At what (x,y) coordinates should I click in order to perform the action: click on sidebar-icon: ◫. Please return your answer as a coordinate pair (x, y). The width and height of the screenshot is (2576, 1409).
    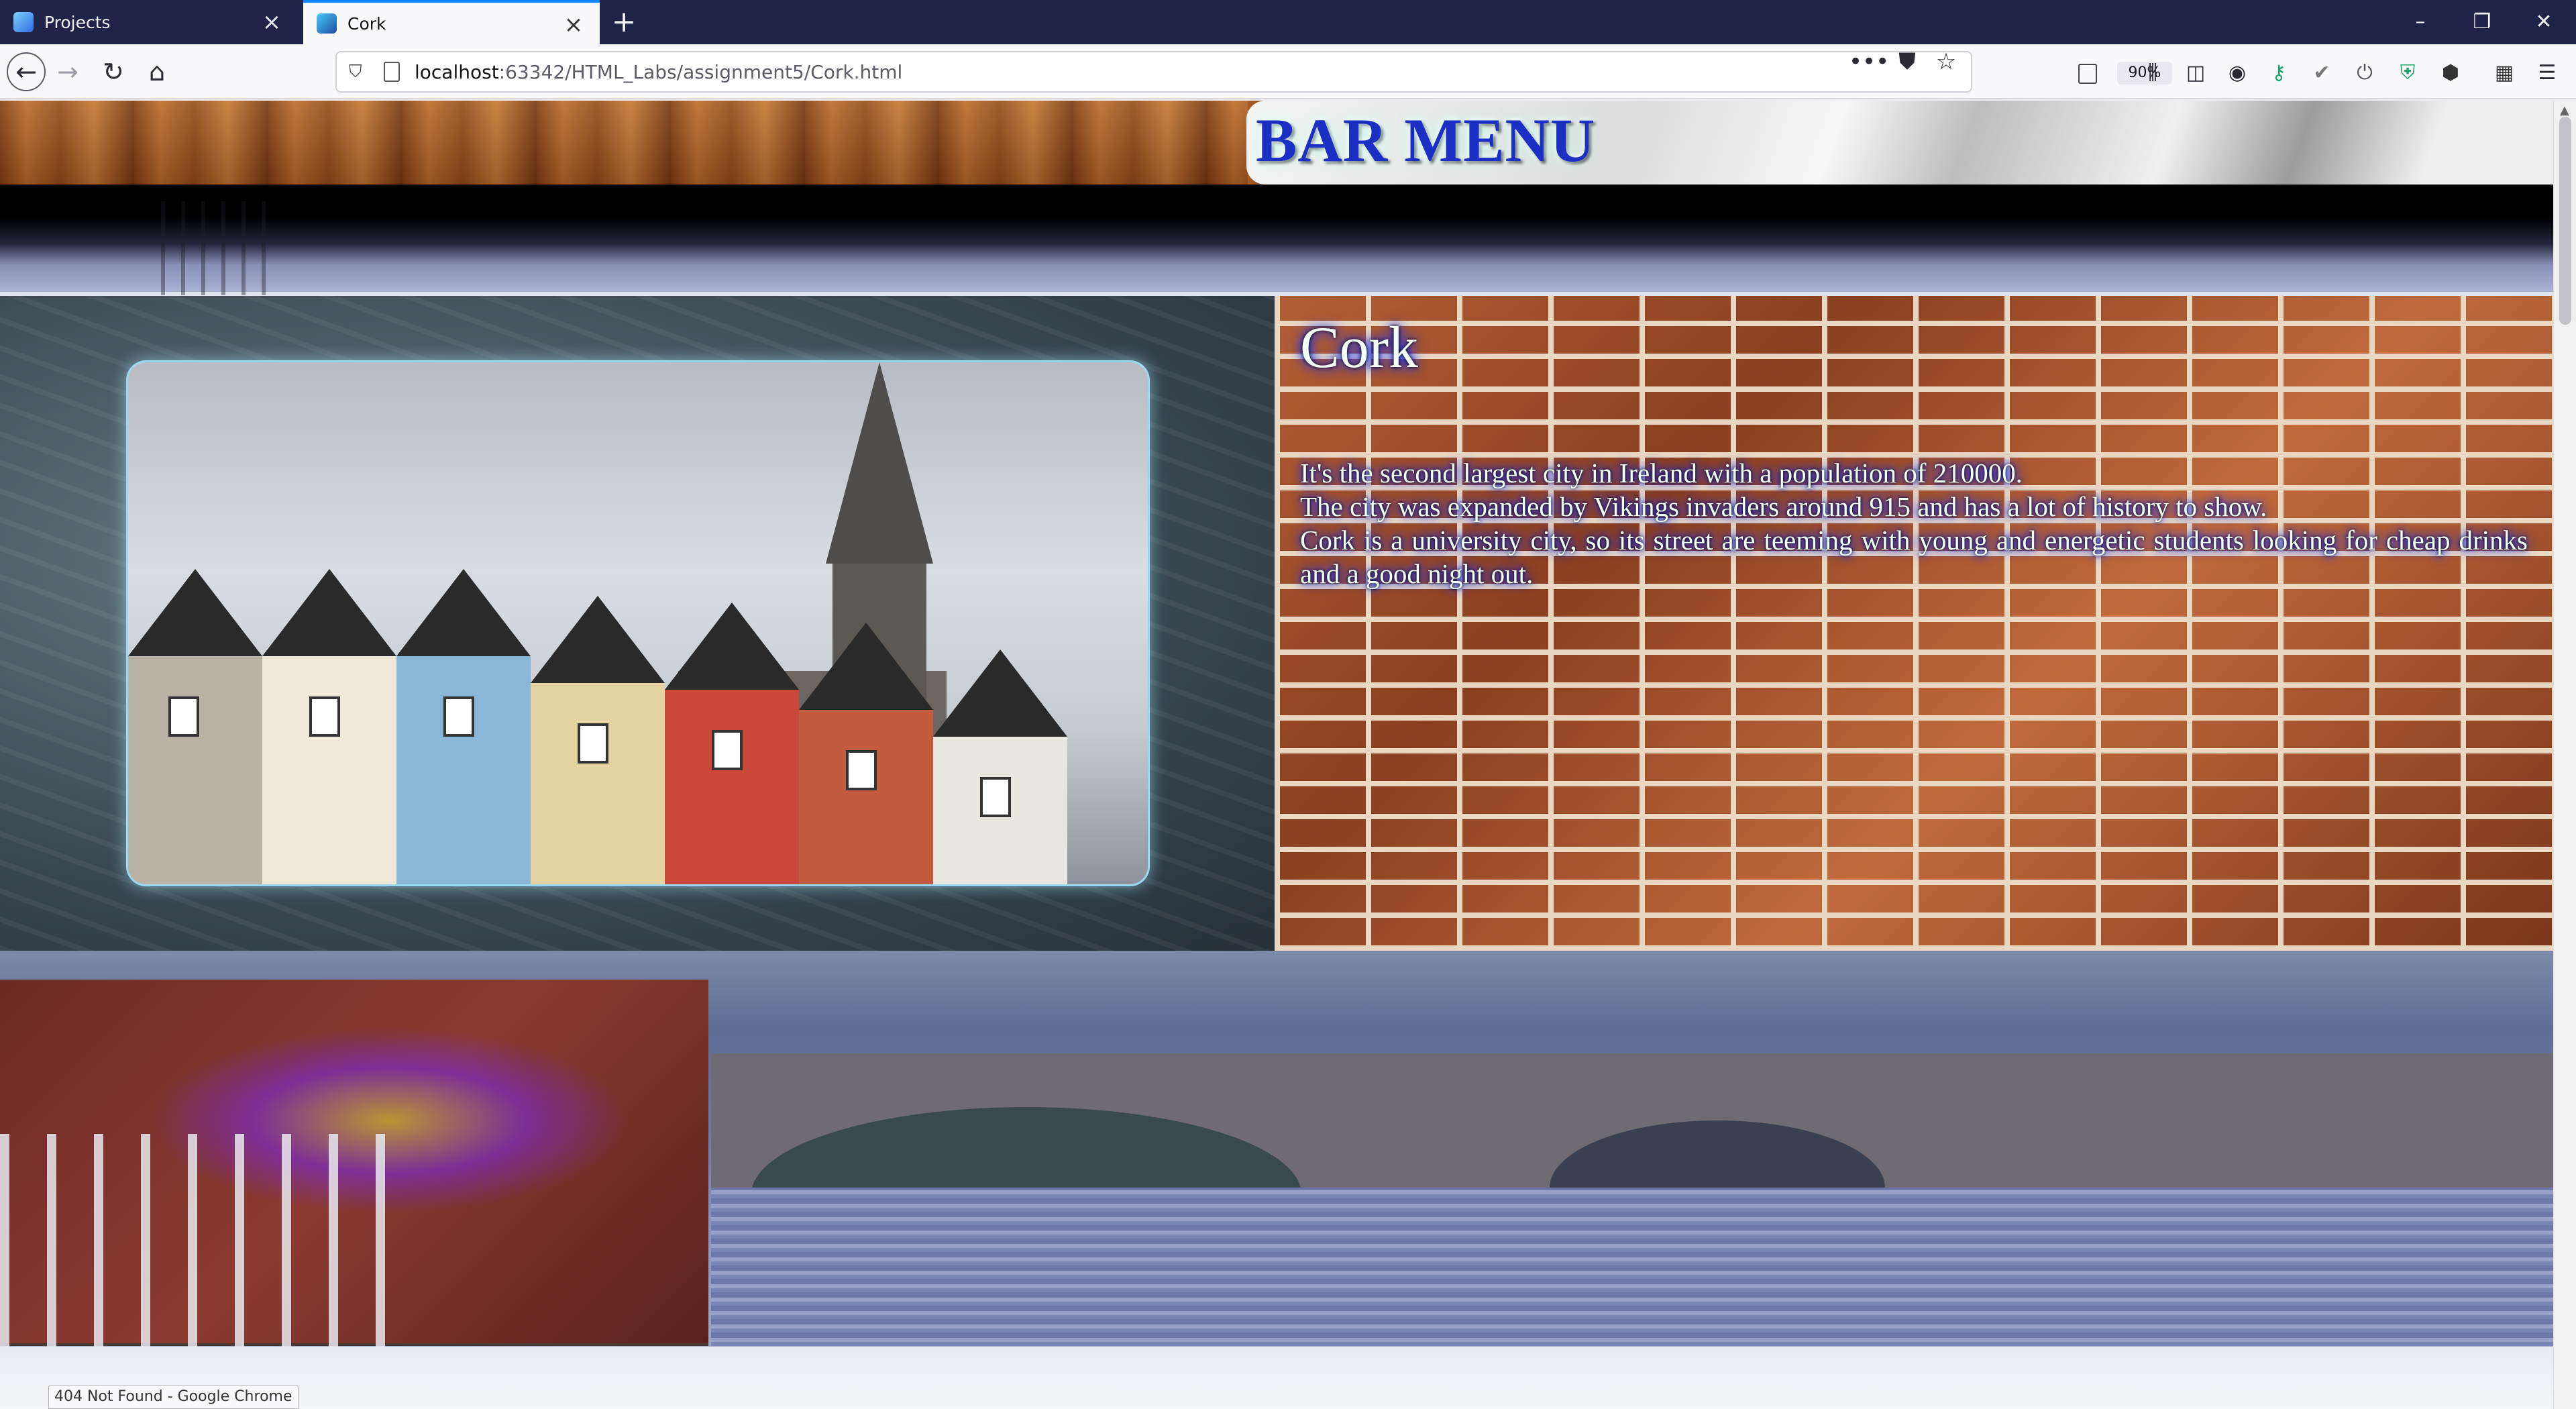
    Looking at the image, I should click on (2196, 73).